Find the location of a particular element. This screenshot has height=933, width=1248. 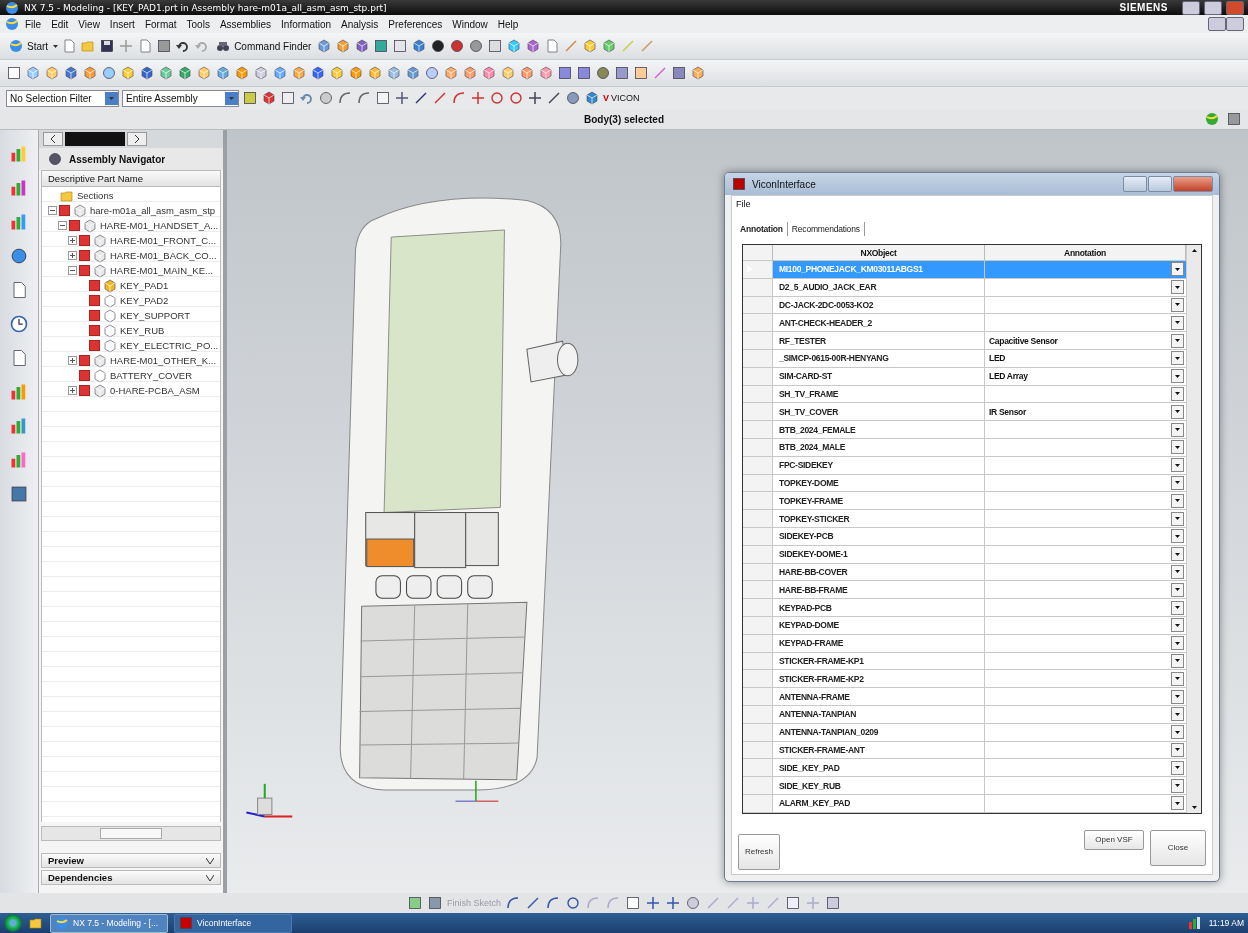

menu-item: Tools is located at coordinates (198, 24).